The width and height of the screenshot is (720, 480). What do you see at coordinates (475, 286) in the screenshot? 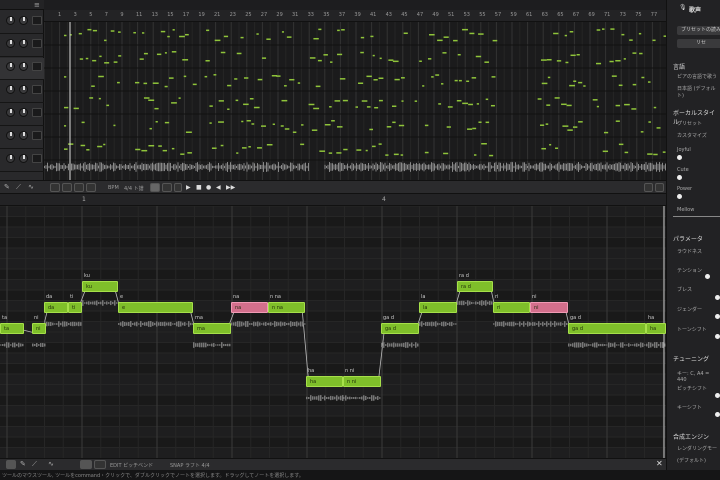
I see `note: ra d` at bounding box center [475, 286].